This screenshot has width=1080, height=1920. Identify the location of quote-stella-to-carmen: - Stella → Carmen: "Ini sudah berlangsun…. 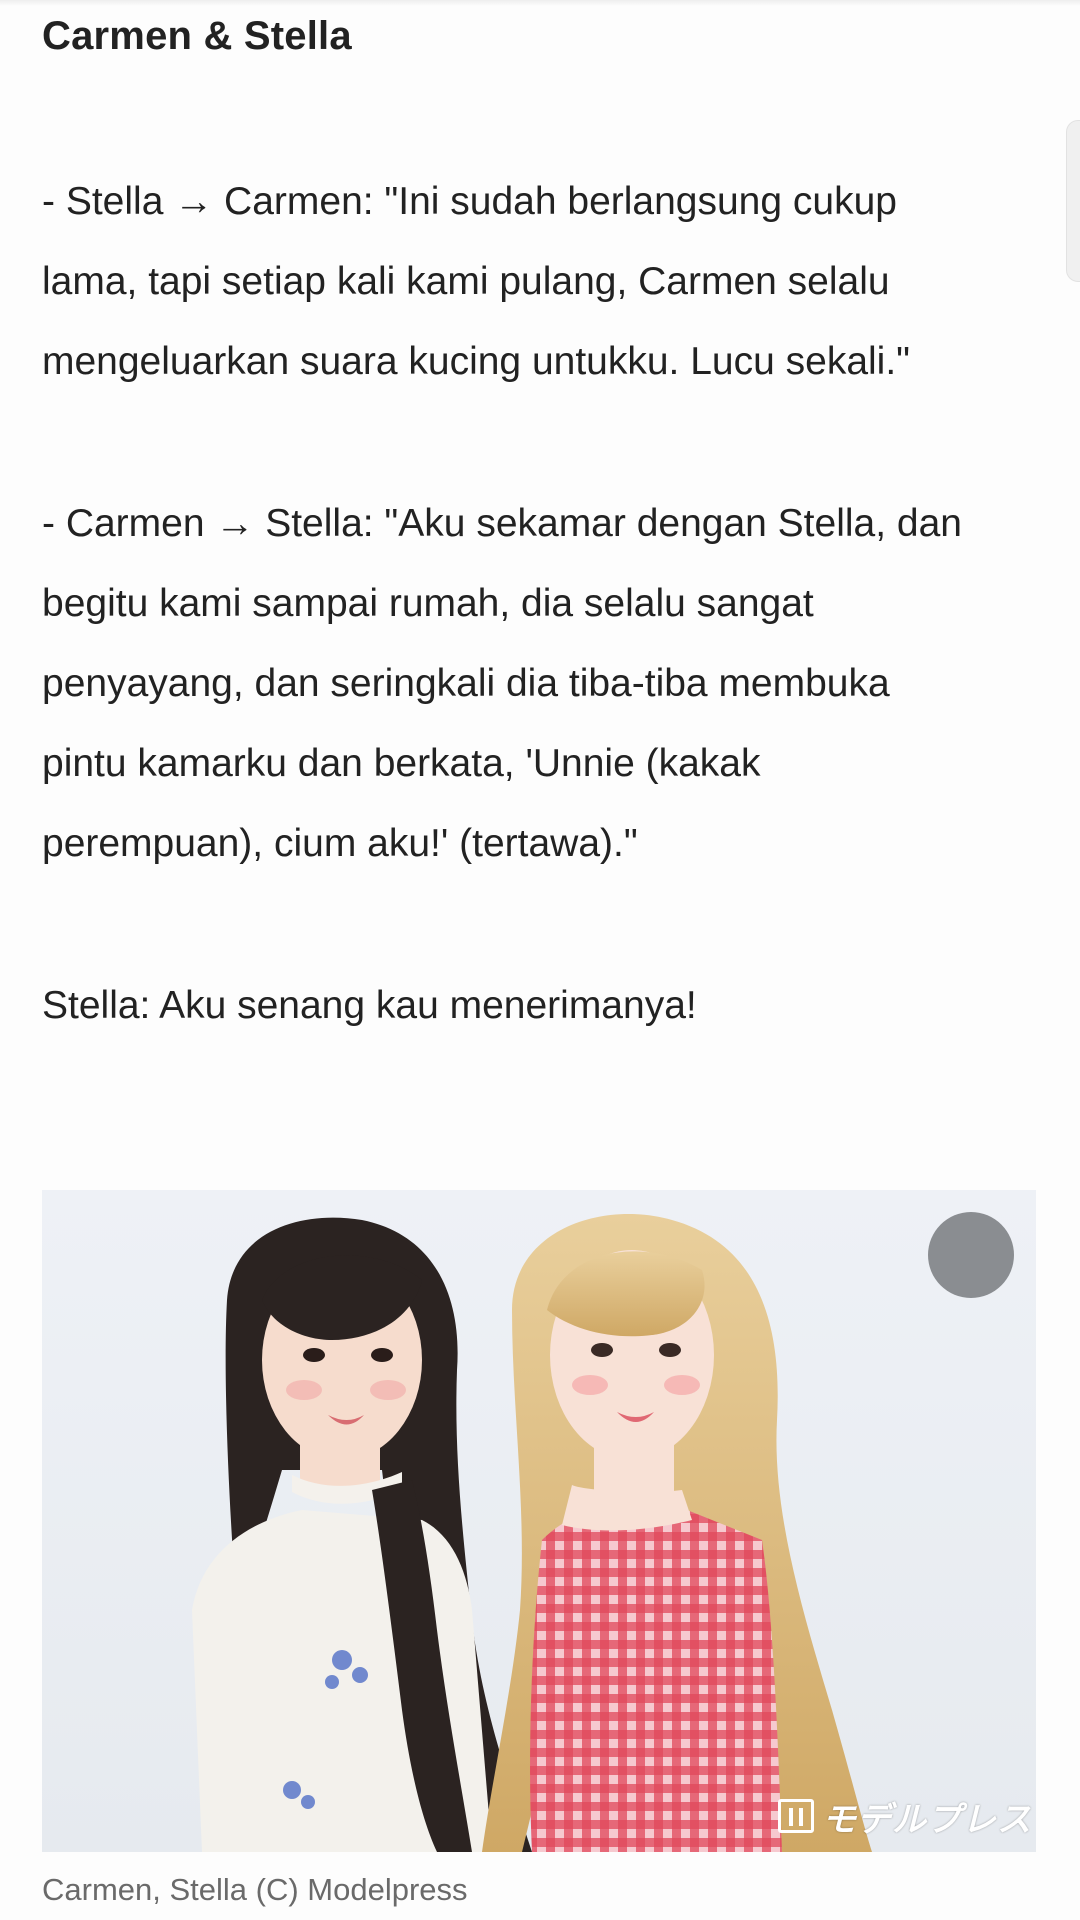
(532, 282).